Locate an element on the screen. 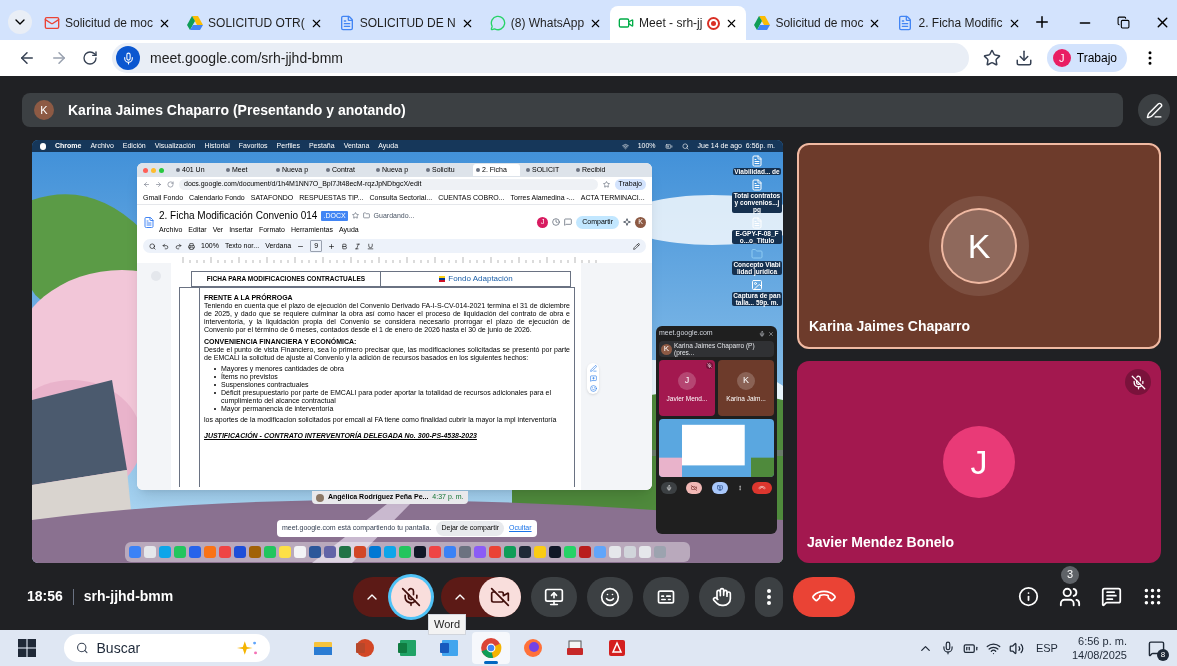 The image size is (1177, 666). tab-title: SOLICITUD DE N is located at coordinates (407, 23).